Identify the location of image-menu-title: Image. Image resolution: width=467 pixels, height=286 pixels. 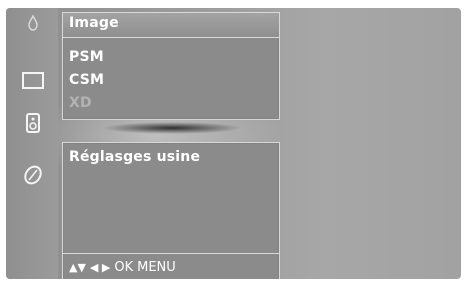
(94, 23).